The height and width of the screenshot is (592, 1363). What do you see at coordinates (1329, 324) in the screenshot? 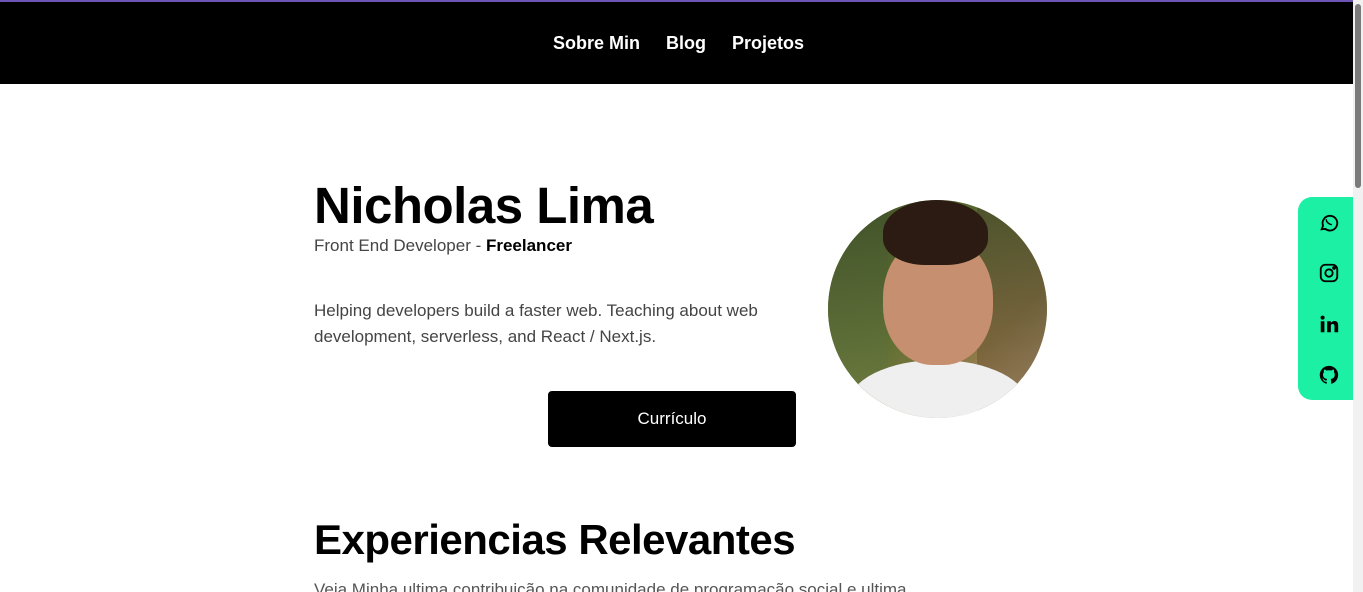
I see `linkedin-icon` at bounding box center [1329, 324].